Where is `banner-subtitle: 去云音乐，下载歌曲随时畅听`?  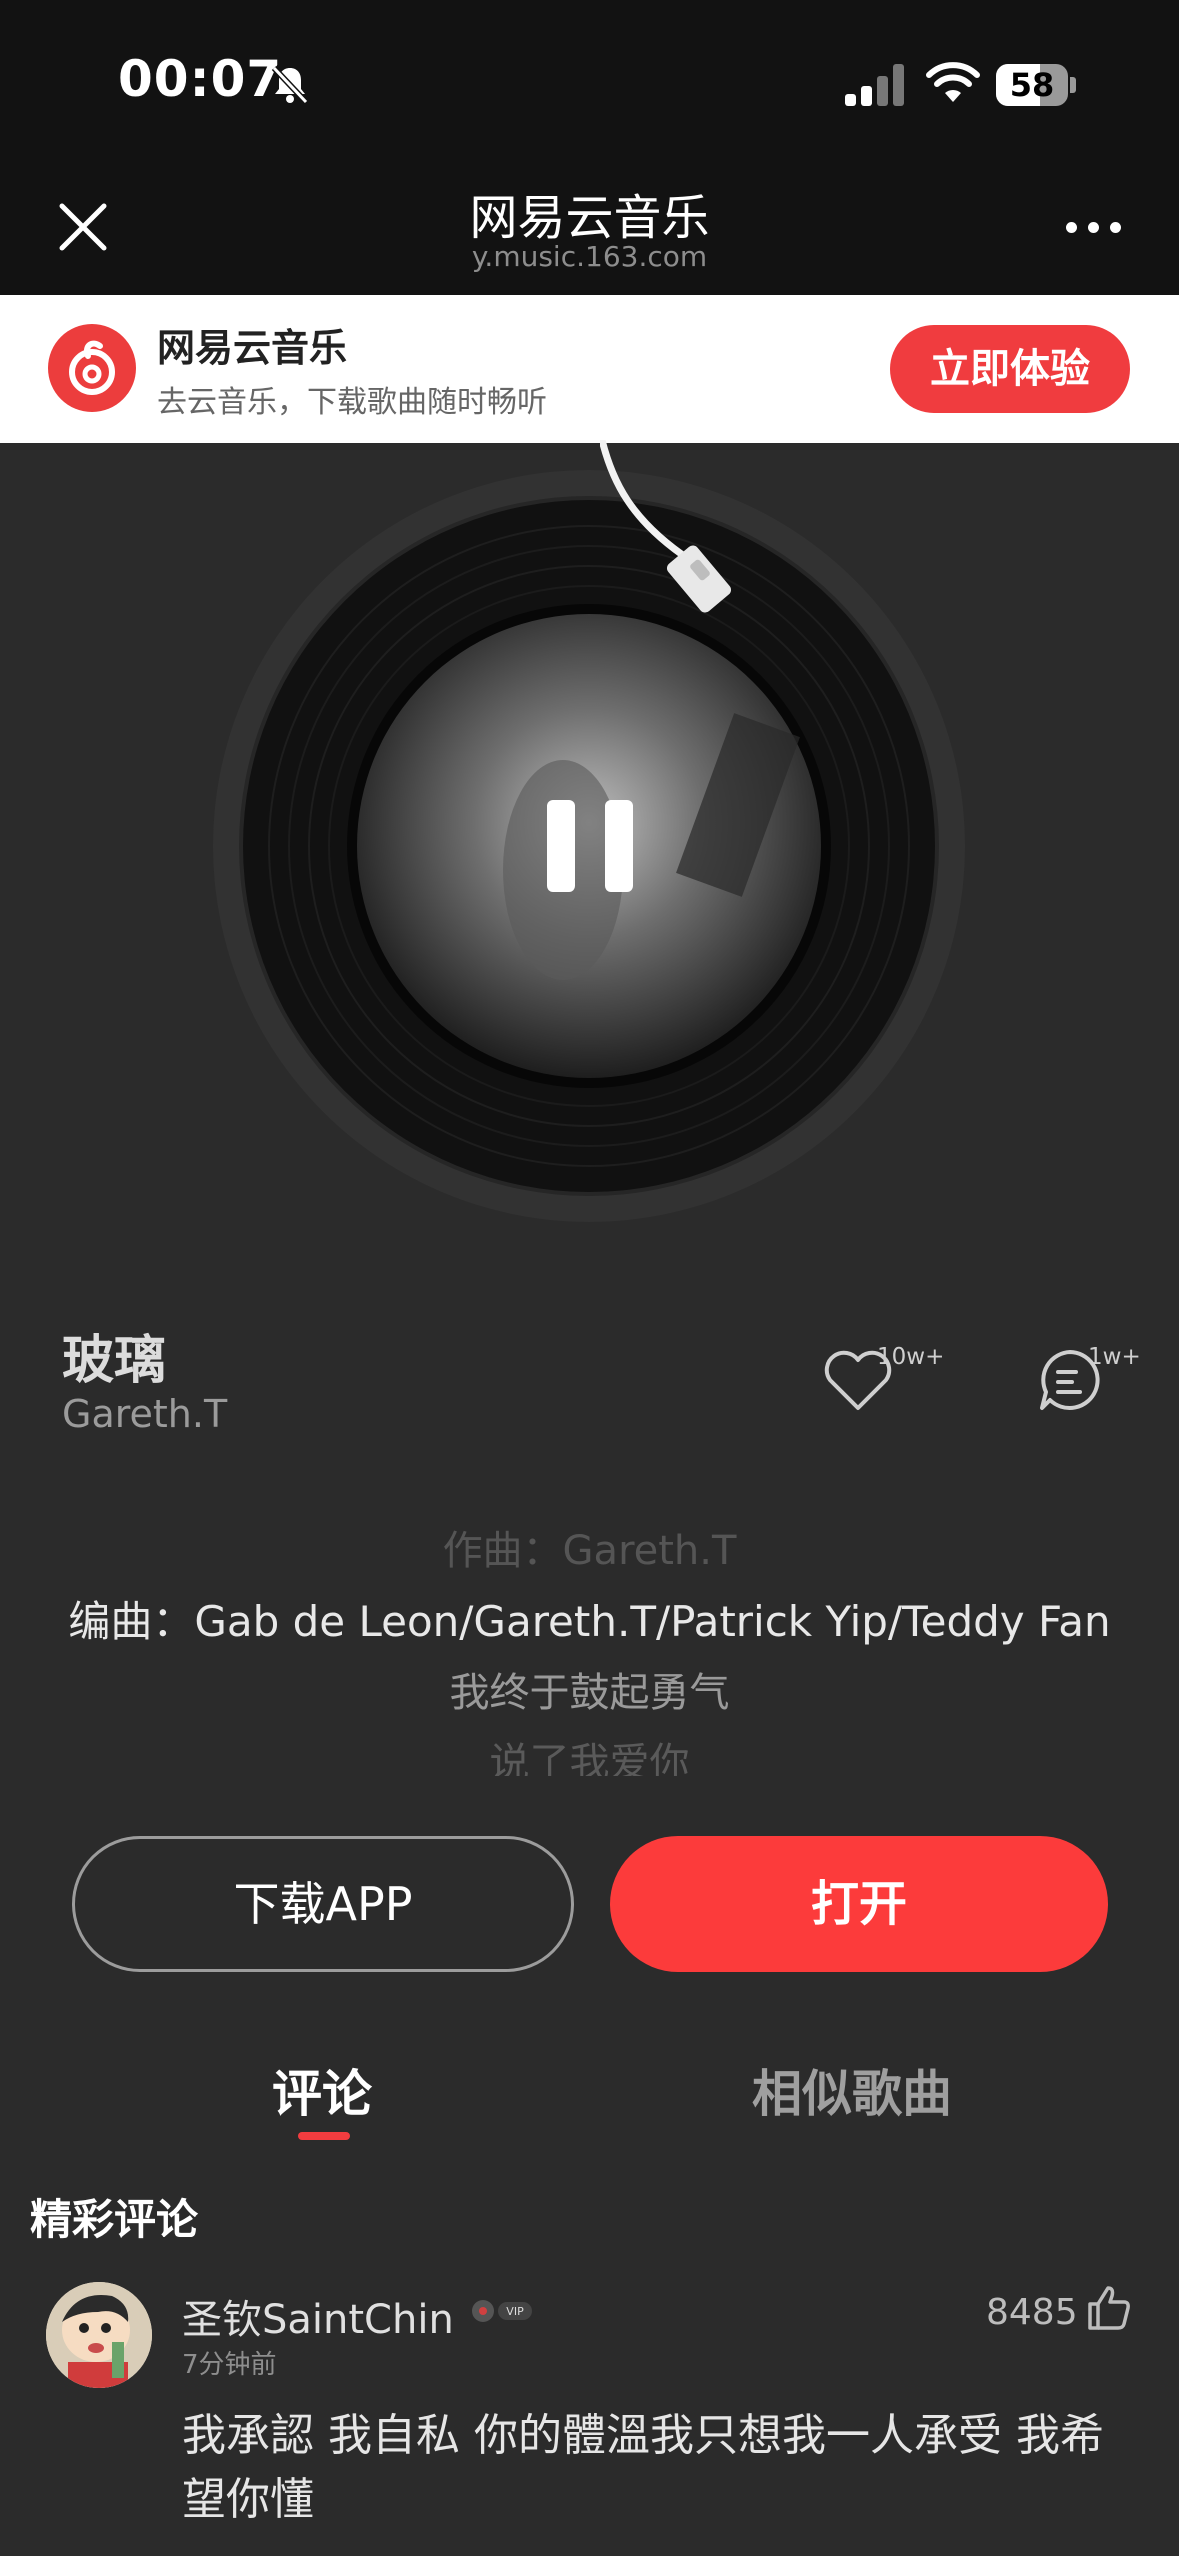
banner-subtitle: 去云音乐，下载歌曲随时畅听 is located at coordinates (352, 402).